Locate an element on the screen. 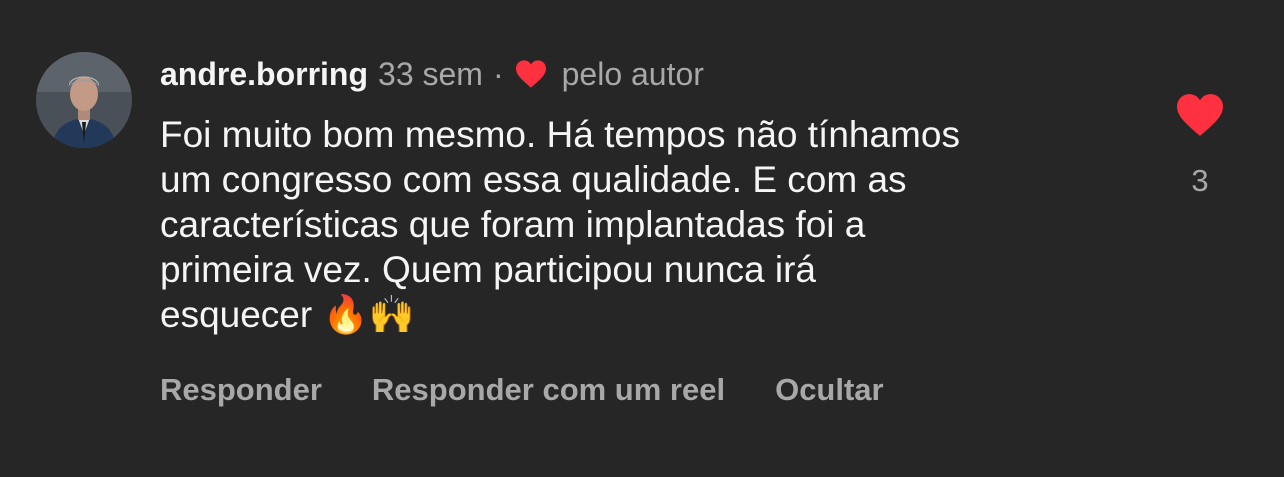  user-avatar-icon is located at coordinates (84, 100).